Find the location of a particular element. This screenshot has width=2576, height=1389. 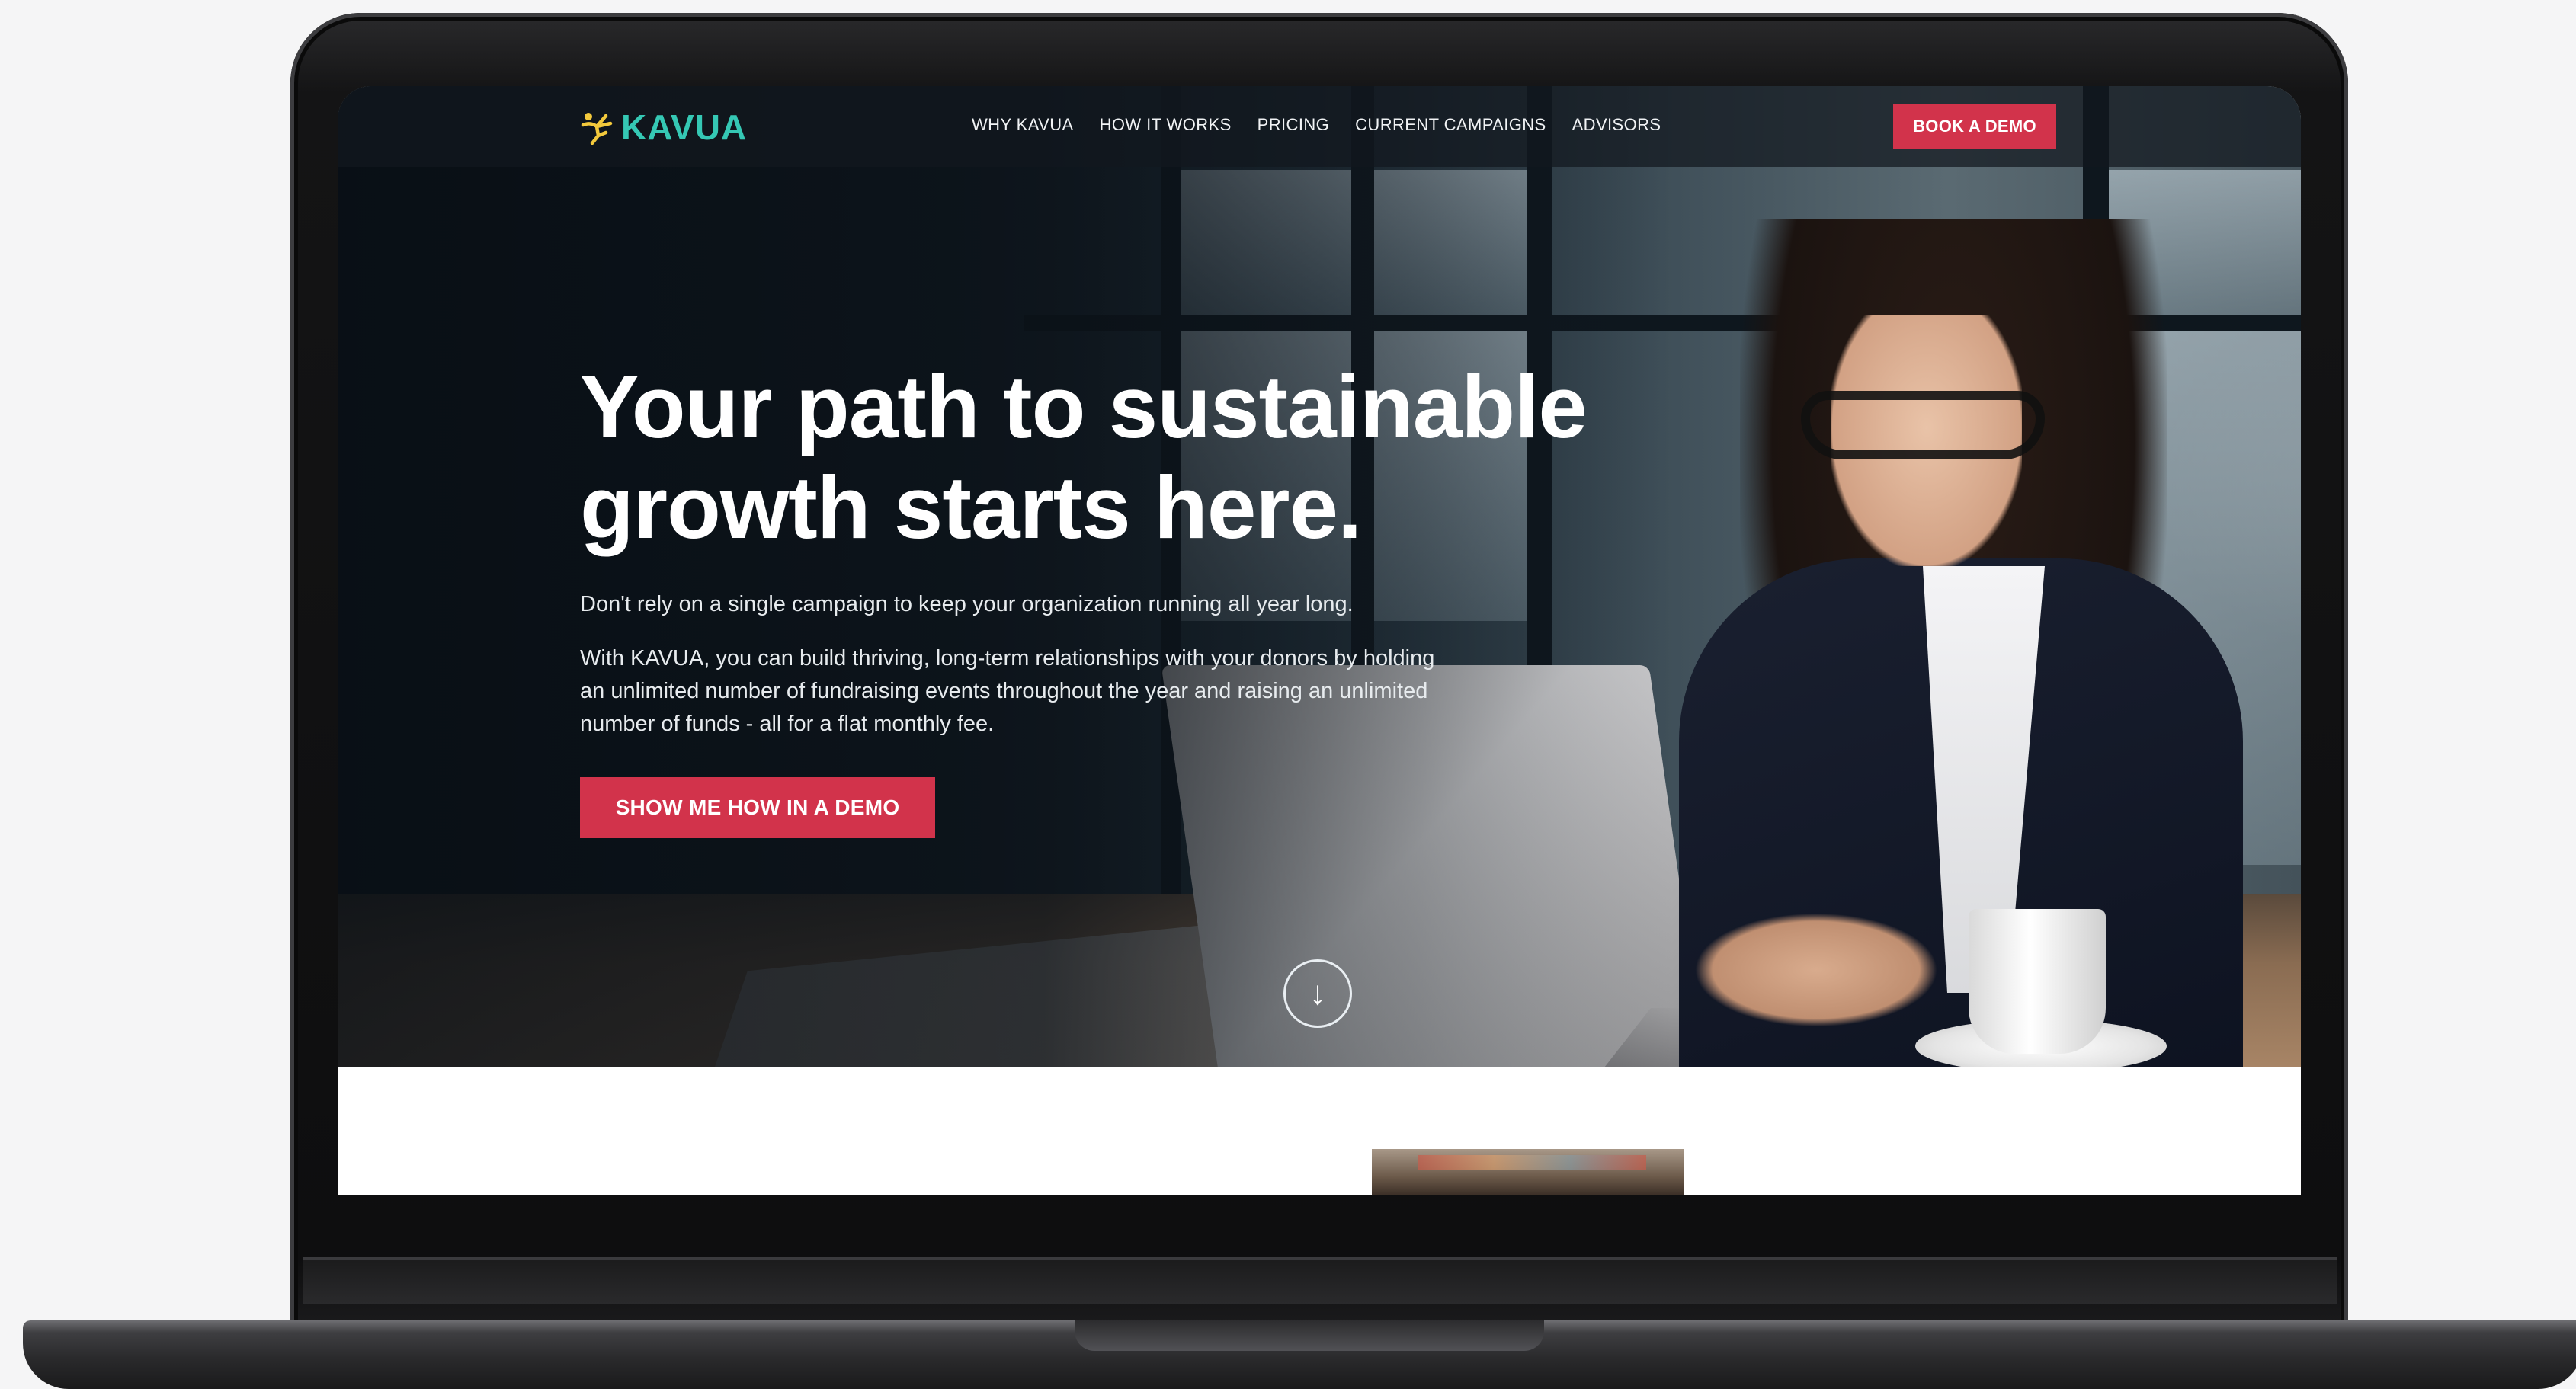

shelf-books is located at coordinates (1532, 1162).